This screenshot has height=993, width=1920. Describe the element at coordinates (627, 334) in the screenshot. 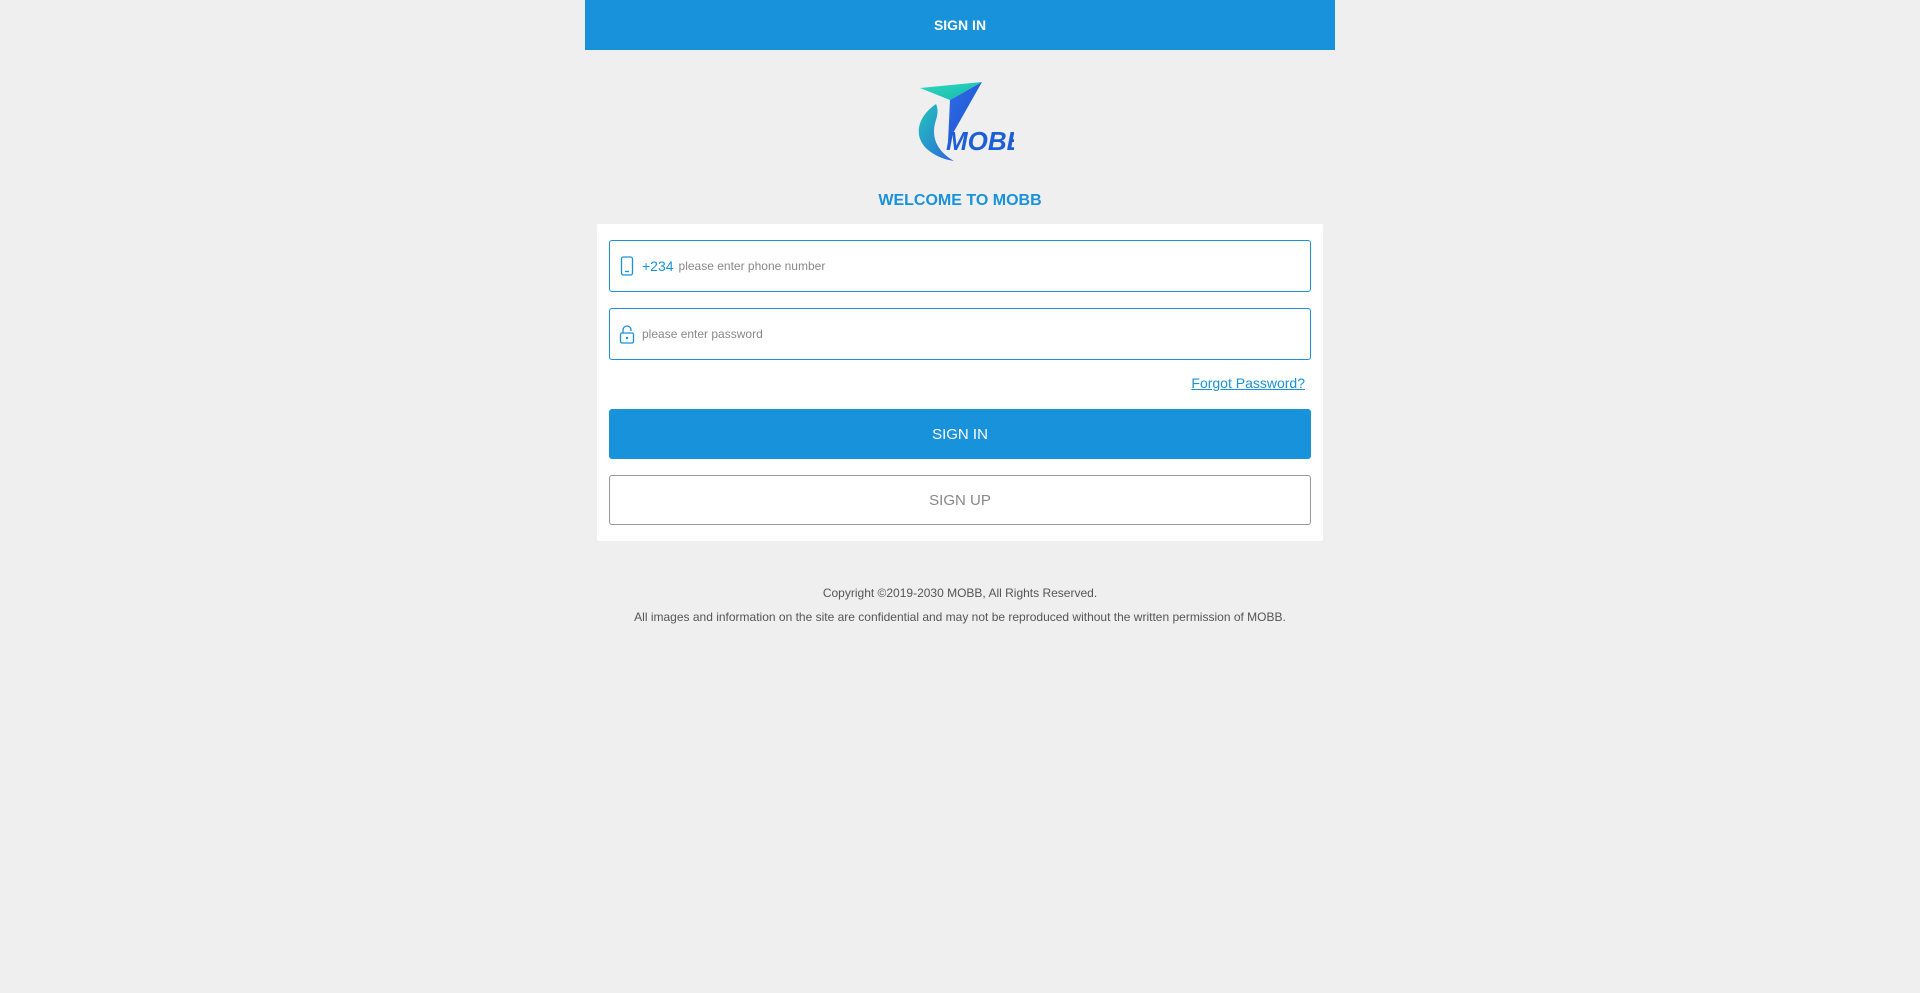

I see `lock-icon` at that location.